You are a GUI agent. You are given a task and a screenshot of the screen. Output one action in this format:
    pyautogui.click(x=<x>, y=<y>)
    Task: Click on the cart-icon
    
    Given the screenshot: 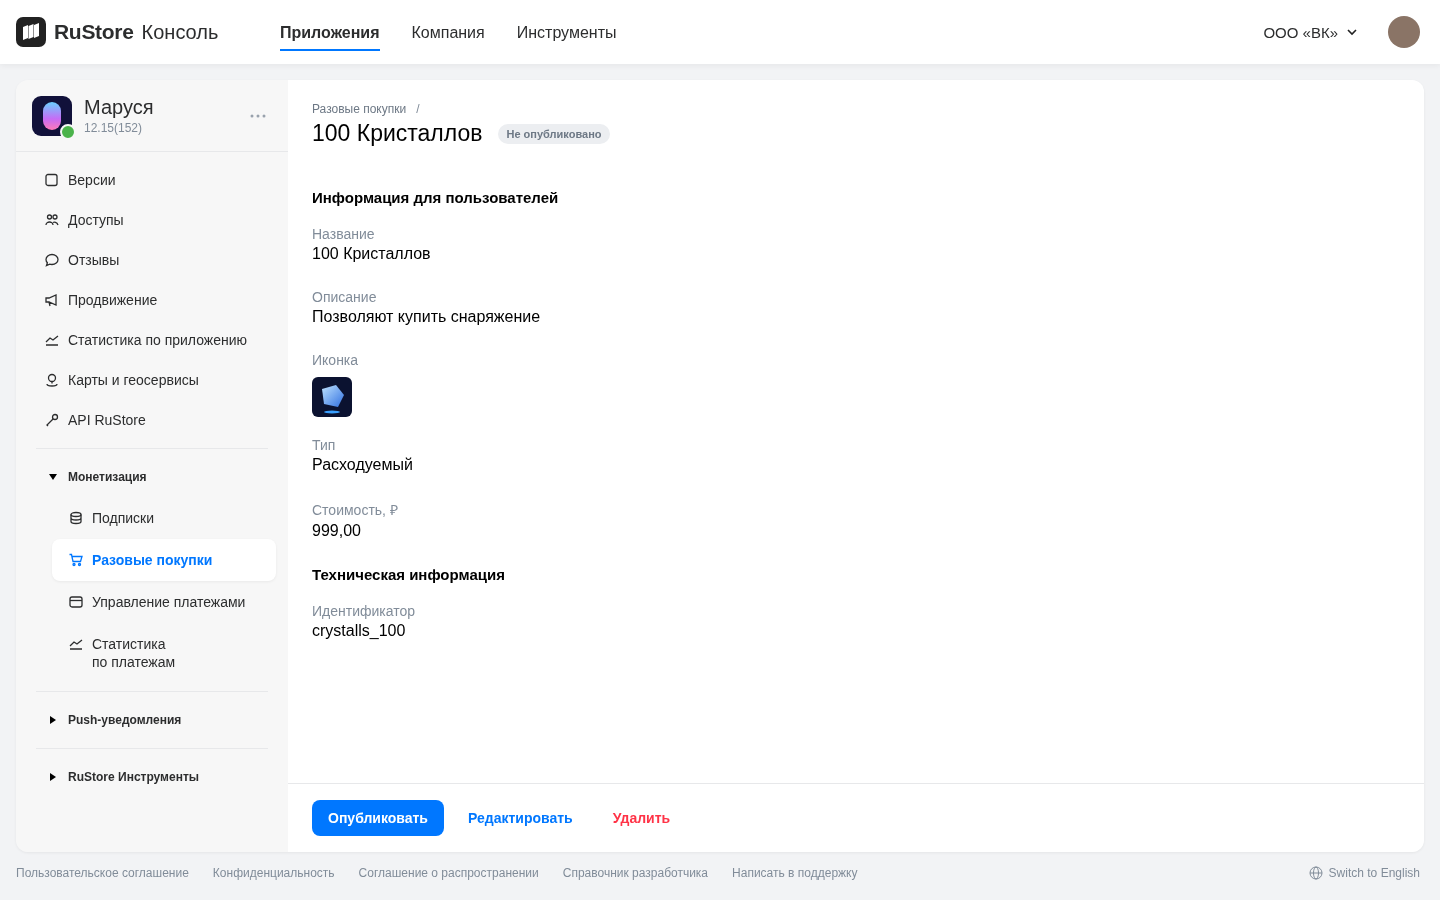 What is the action you would take?
    pyautogui.click(x=76, y=560)
    